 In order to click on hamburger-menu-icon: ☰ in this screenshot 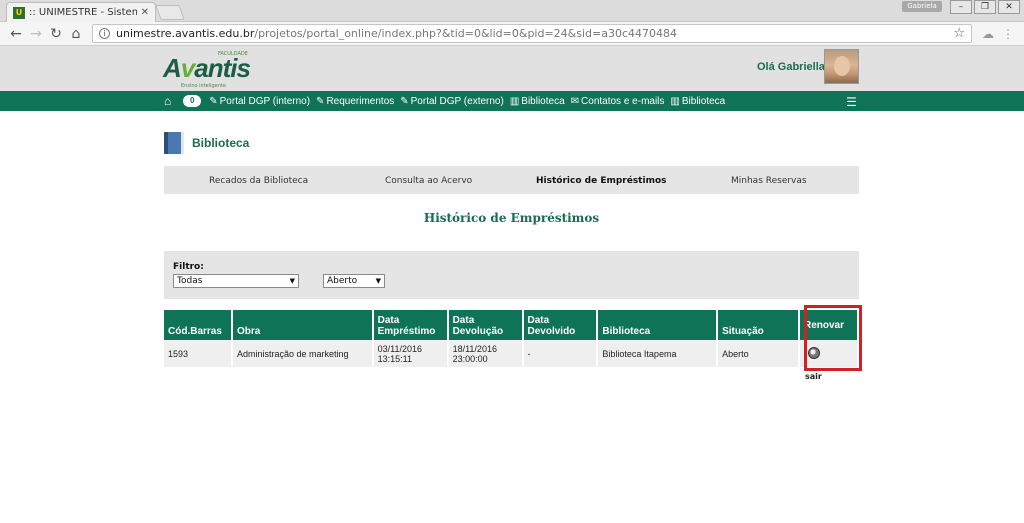, I will do `click(851, 102)`.